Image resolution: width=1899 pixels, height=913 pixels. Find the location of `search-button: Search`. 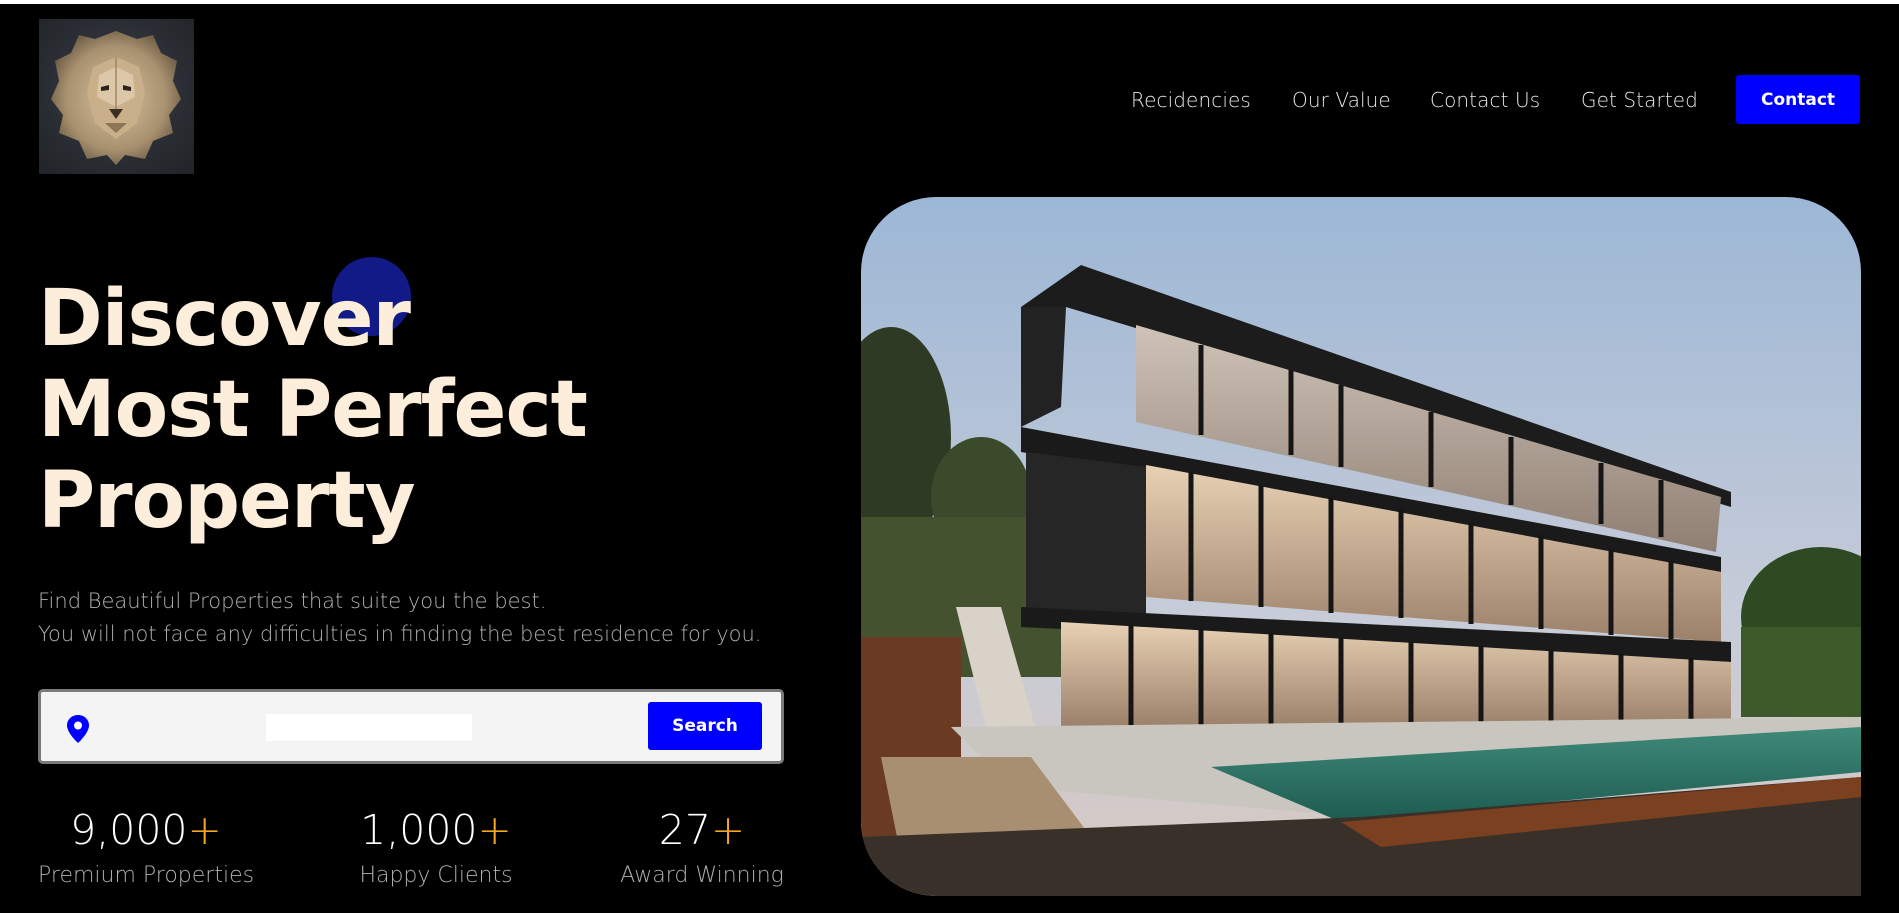

search-button: Search is located at coordinates (705, 726).